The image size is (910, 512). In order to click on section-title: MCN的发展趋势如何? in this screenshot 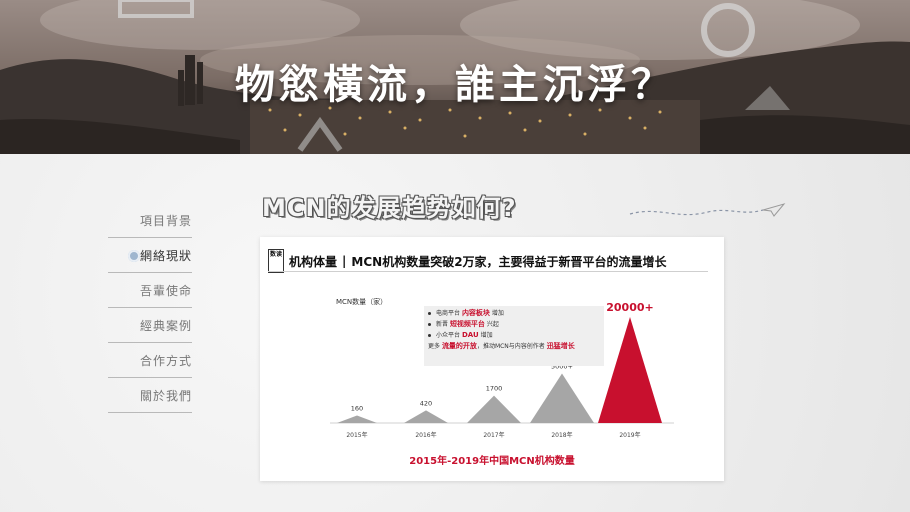, I will do `click(389, 208)`.